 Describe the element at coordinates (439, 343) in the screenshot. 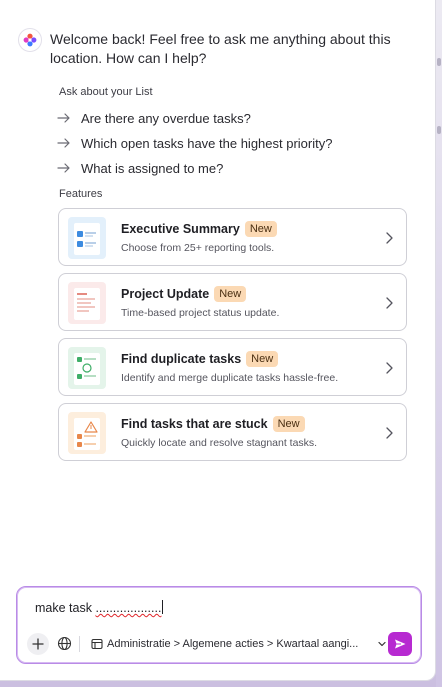

I see `window-edge` at that location.